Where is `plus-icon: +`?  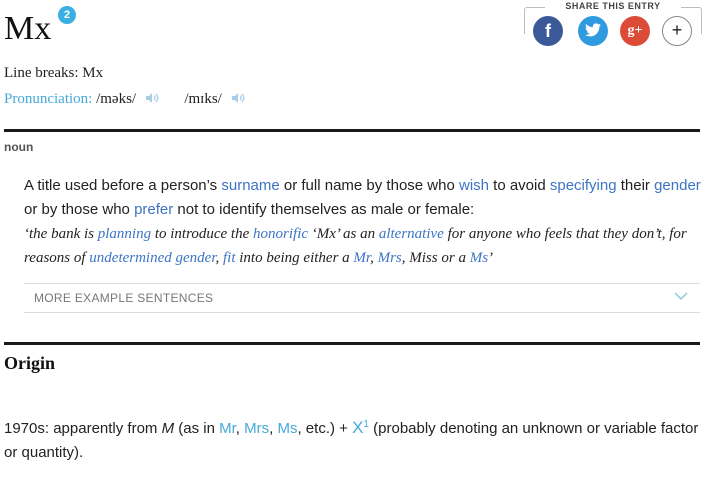 plus-icon: + is located at coordinates (677, 30).